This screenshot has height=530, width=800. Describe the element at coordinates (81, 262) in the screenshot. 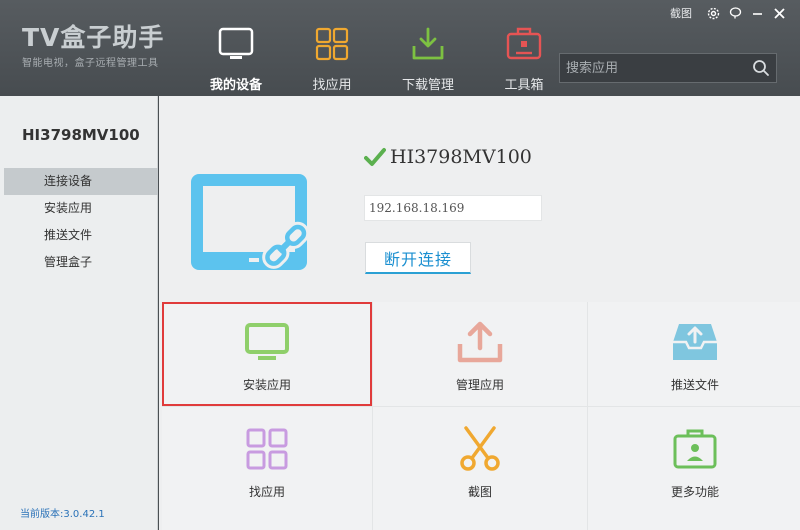

I see `sidebar-item-manage-box: 管理盒子` at that location.